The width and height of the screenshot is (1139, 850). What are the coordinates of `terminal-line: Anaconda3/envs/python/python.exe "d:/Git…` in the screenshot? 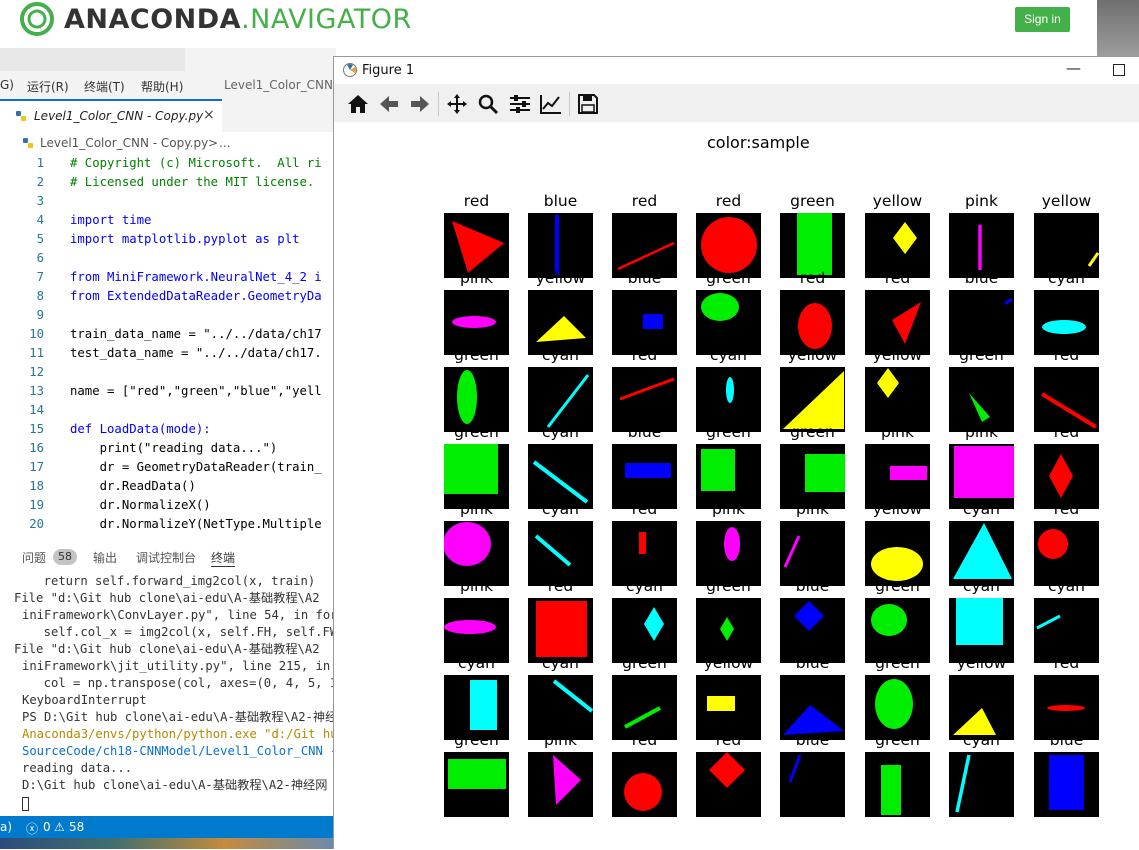 It's located at (183, 734).